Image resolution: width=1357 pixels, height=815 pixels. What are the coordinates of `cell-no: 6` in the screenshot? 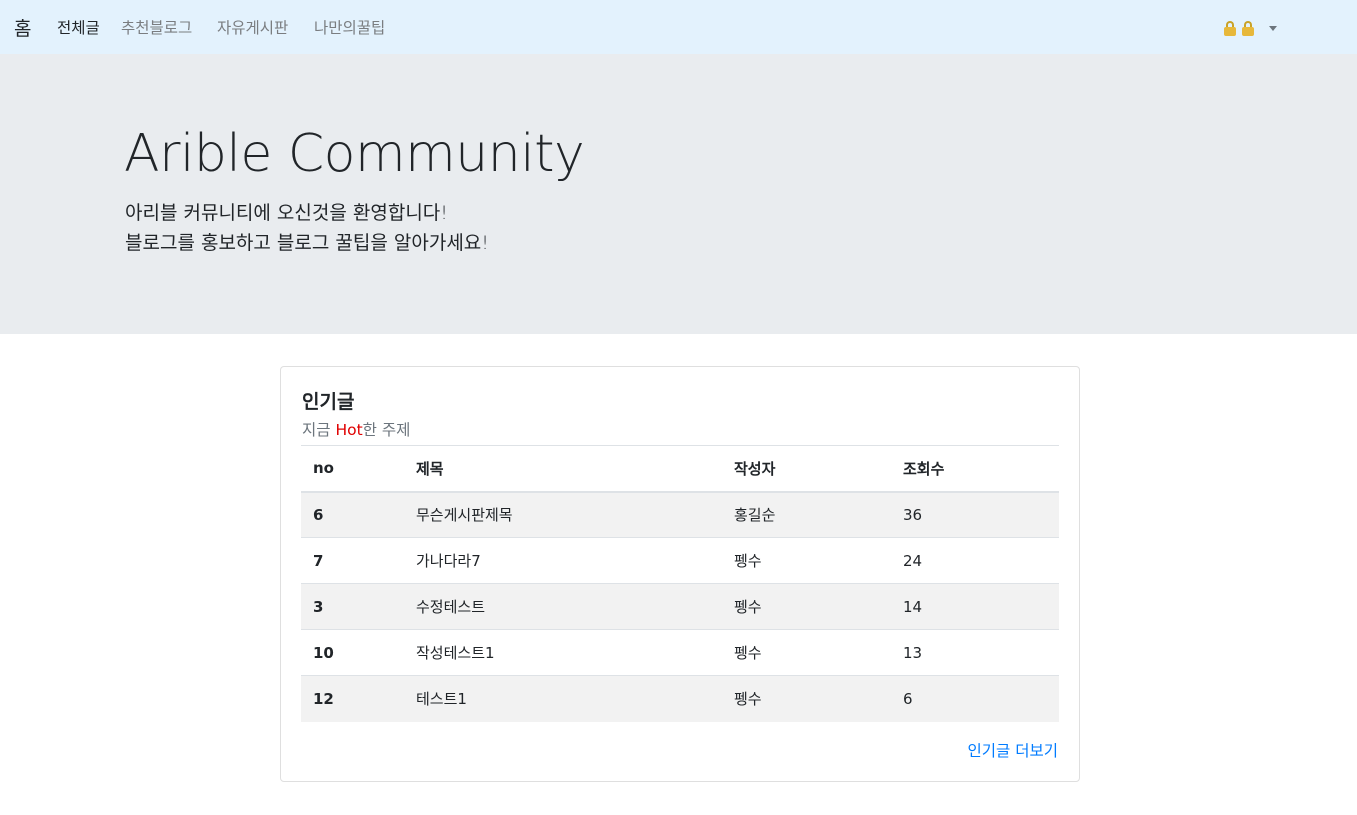 It's located at (318, 514).